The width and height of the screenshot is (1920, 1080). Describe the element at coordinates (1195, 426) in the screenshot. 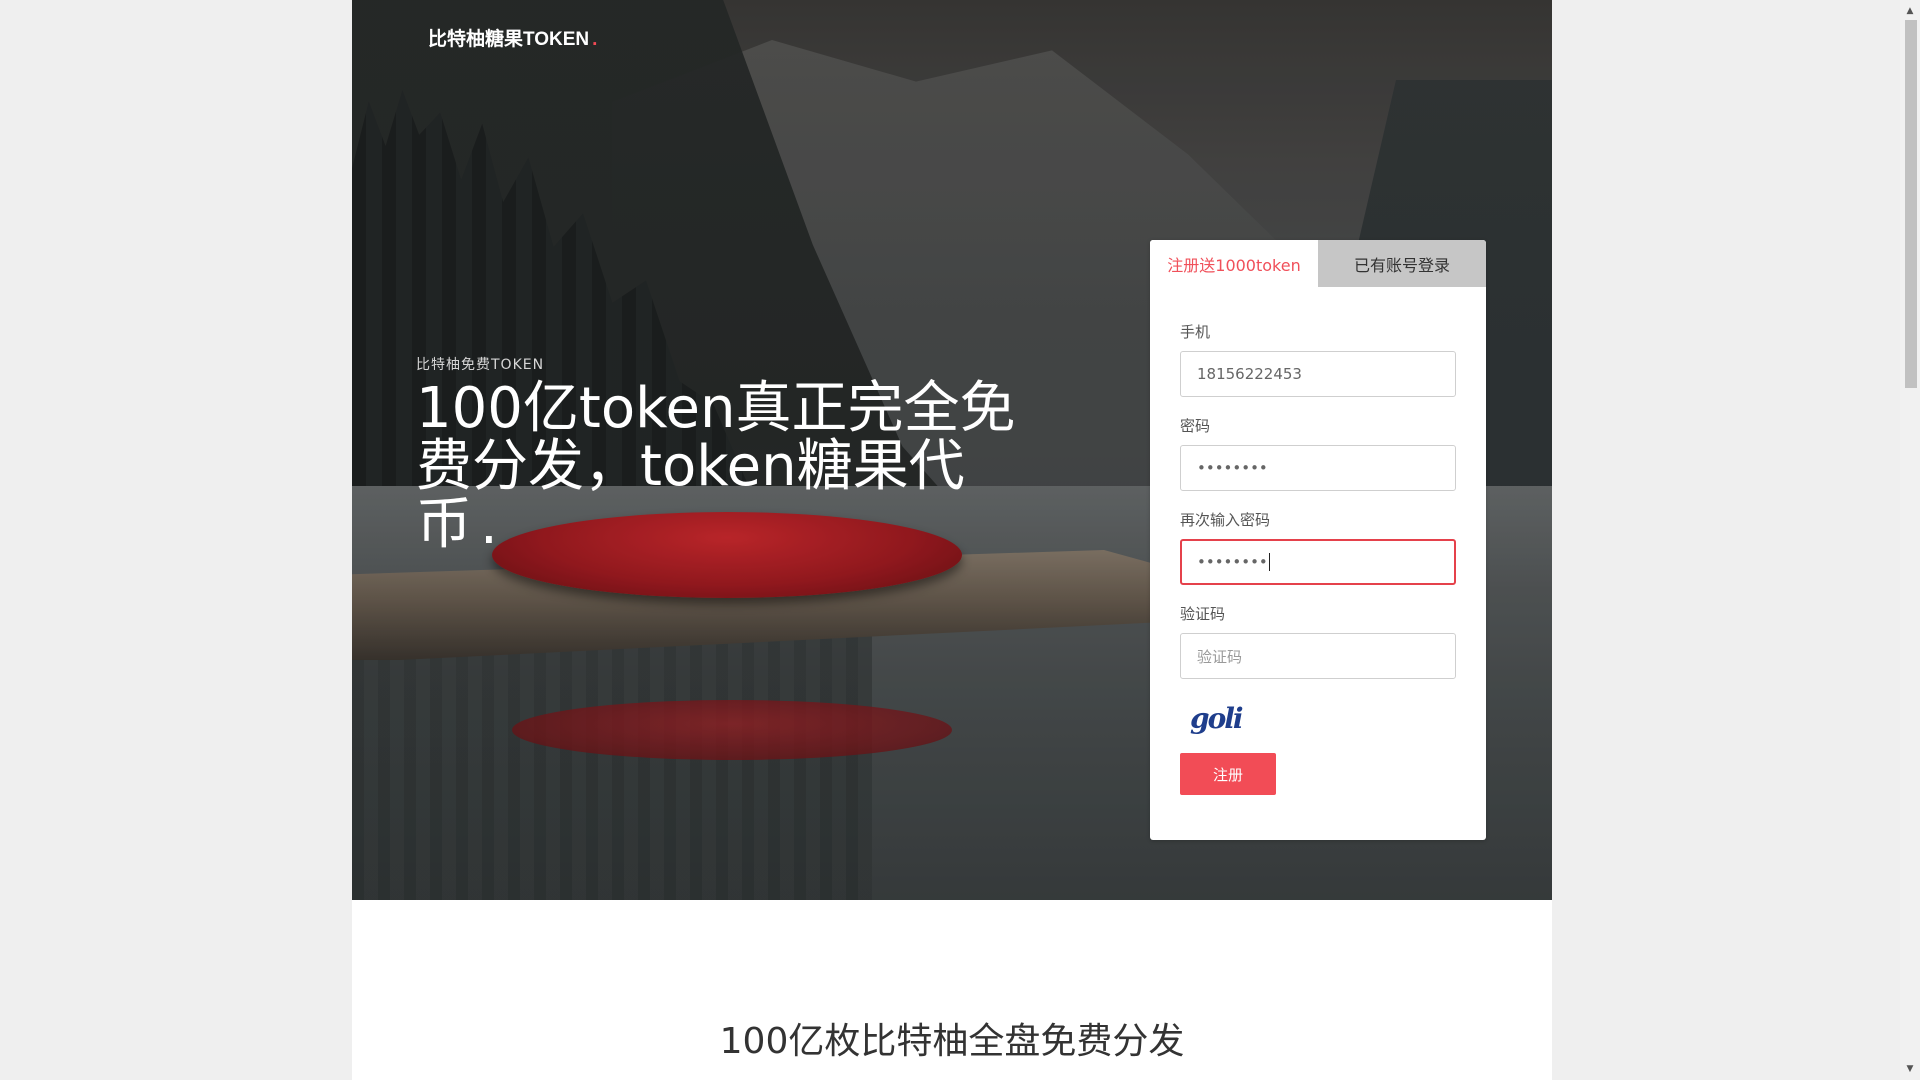

I see `password-label: 密码` at that location.